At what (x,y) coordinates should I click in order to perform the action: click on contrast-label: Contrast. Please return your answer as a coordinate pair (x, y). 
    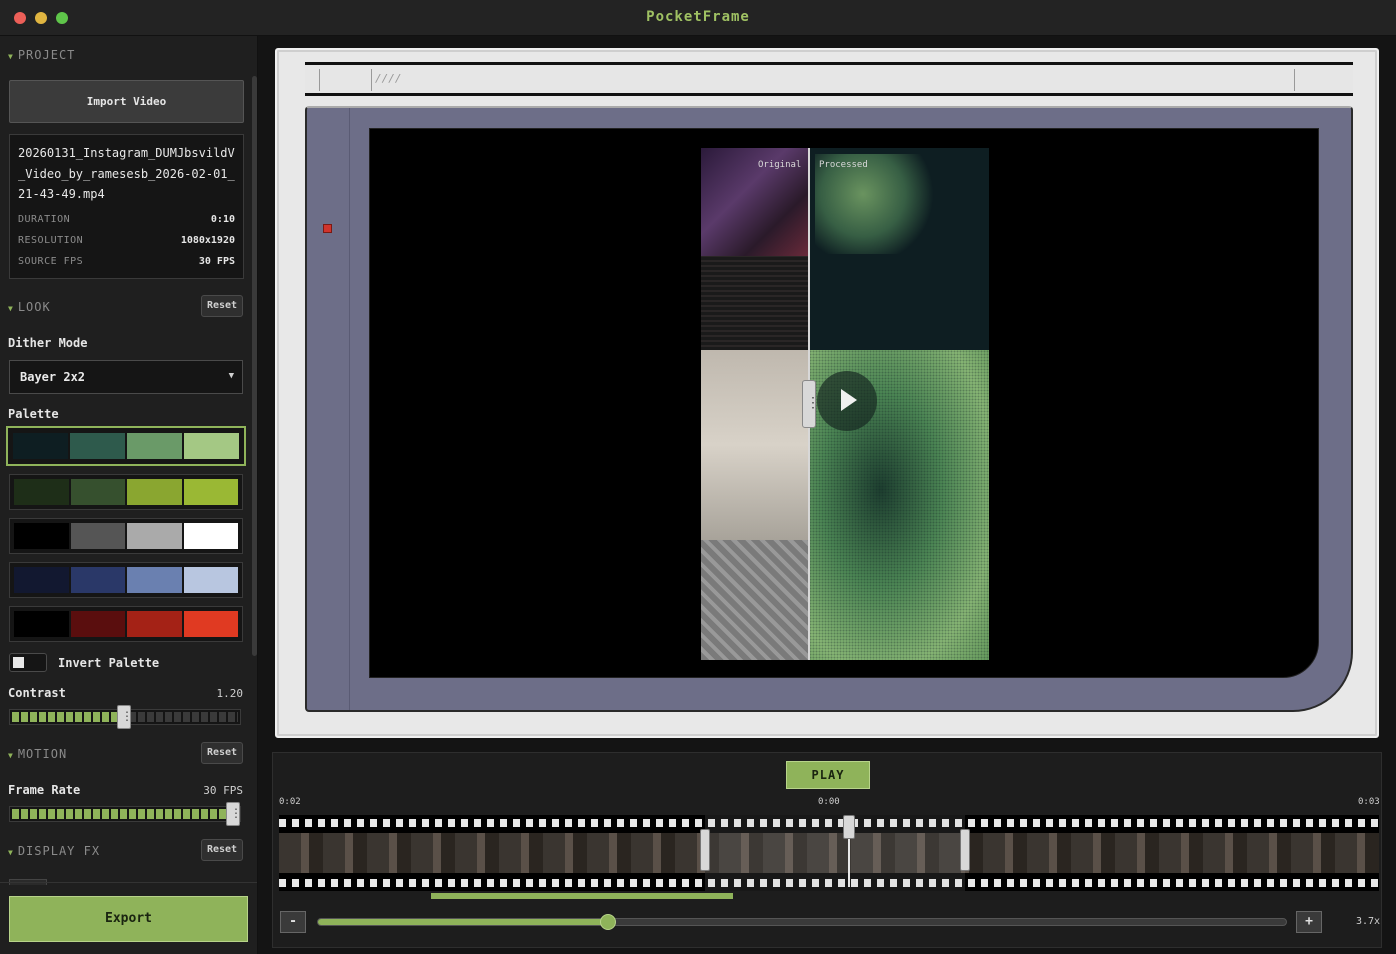
    Looking at the image, I should click on (37, 693).